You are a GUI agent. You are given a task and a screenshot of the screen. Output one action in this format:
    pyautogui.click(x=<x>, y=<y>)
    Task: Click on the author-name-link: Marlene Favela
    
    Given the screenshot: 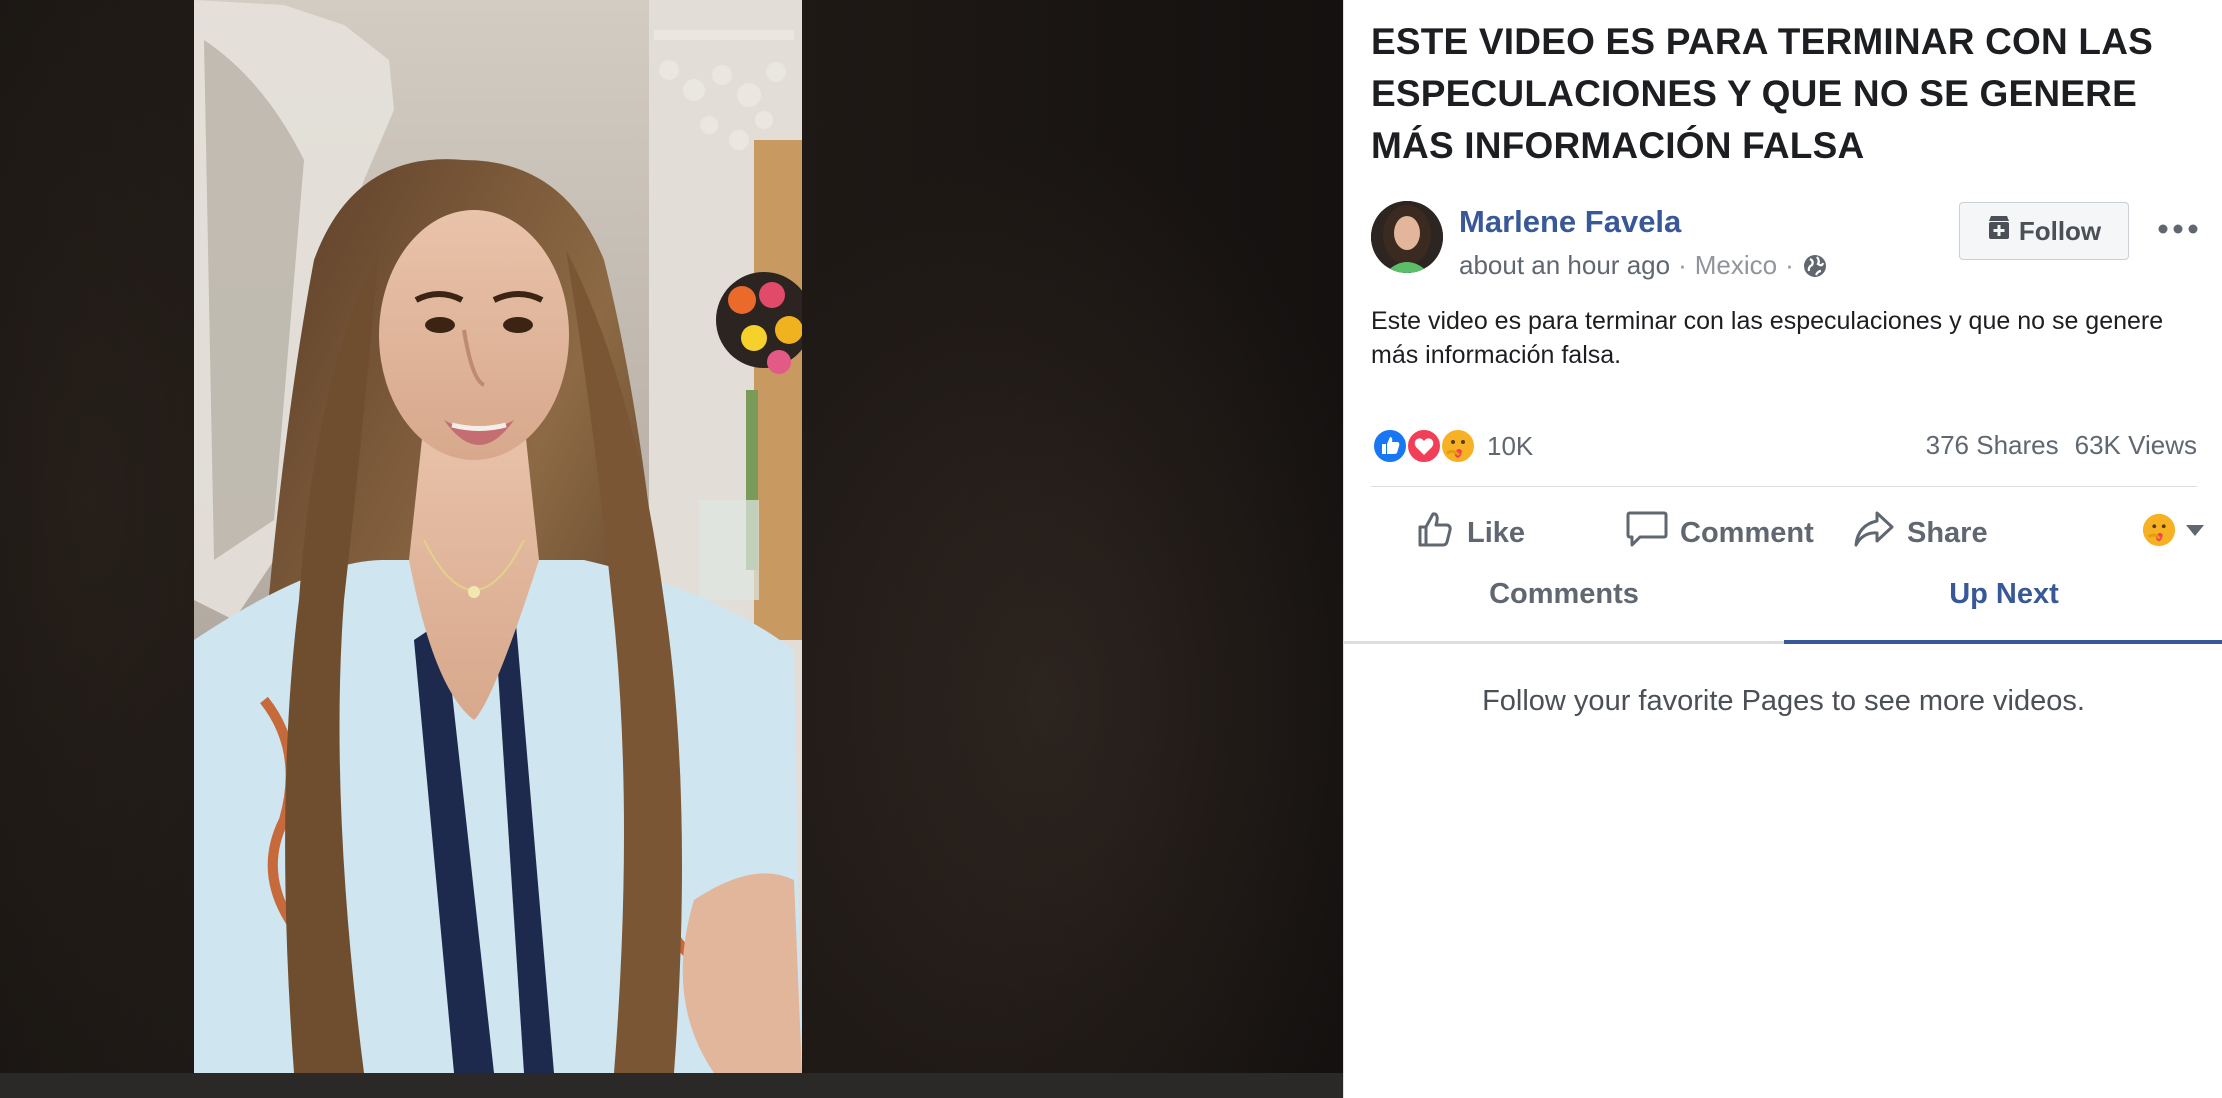 What is the action you would take?
    pyautogui.click(x=1570, y=222)
    